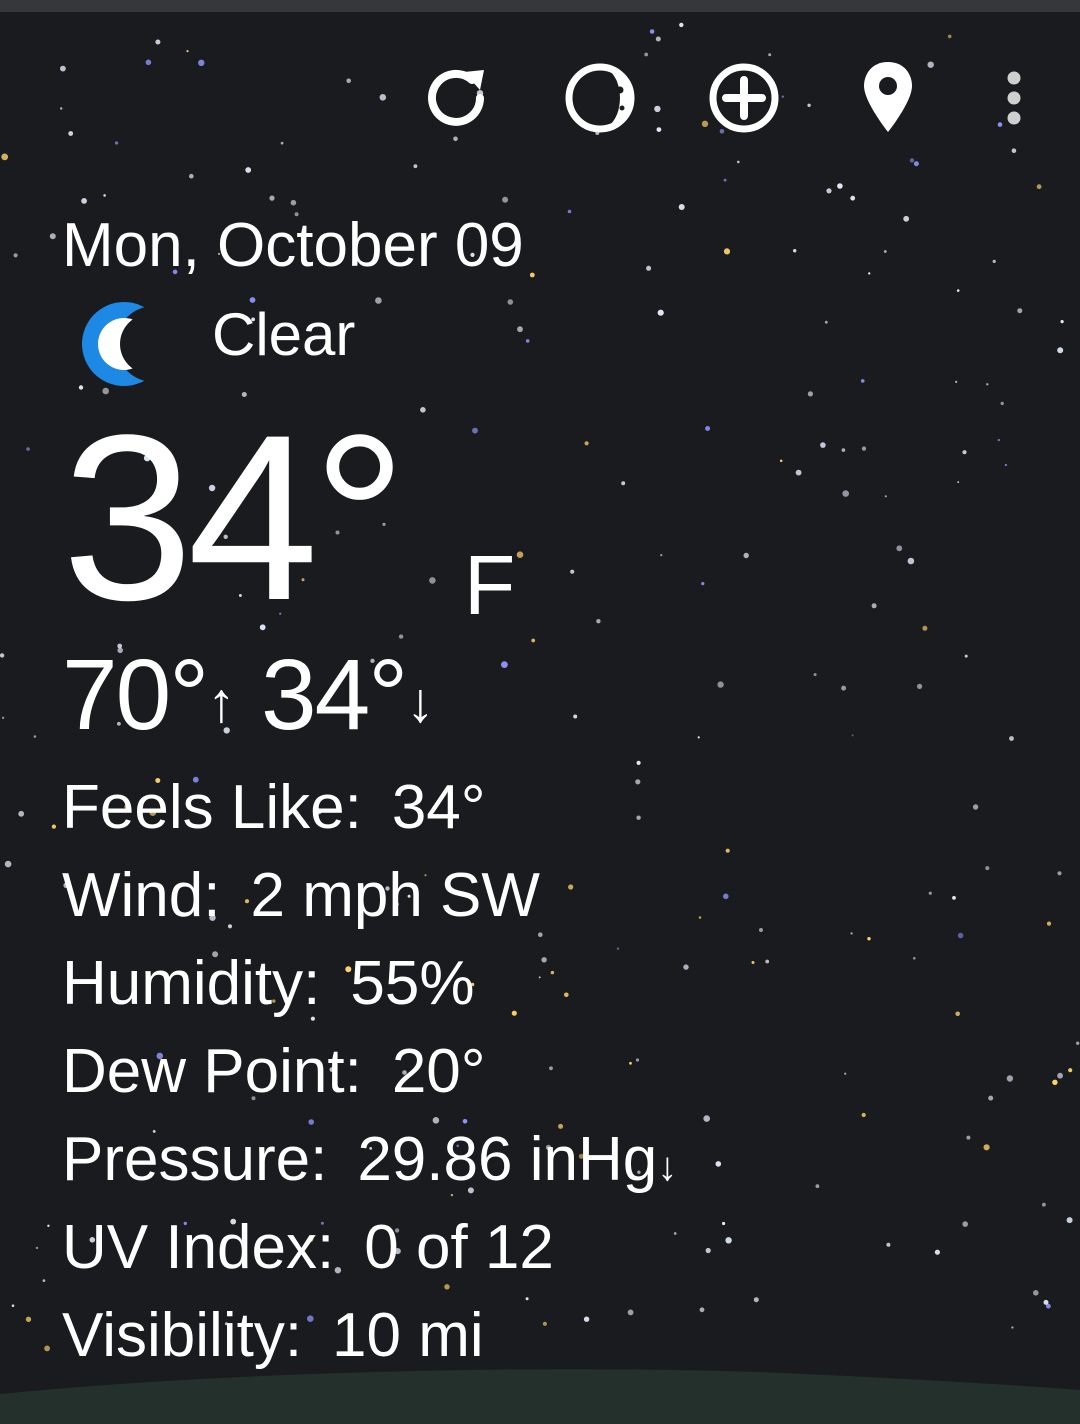  Describe the element at coordinates (395, 895) in the screenshot. I see `detail-value: 2 mph SW` at that location.